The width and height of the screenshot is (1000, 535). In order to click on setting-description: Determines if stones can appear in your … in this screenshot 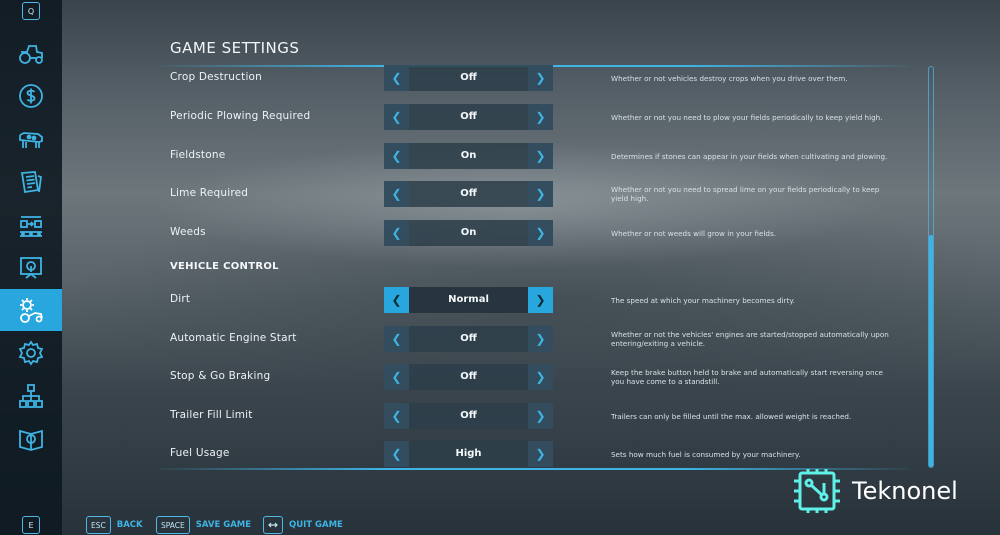, I will do `click(749, 156)`.